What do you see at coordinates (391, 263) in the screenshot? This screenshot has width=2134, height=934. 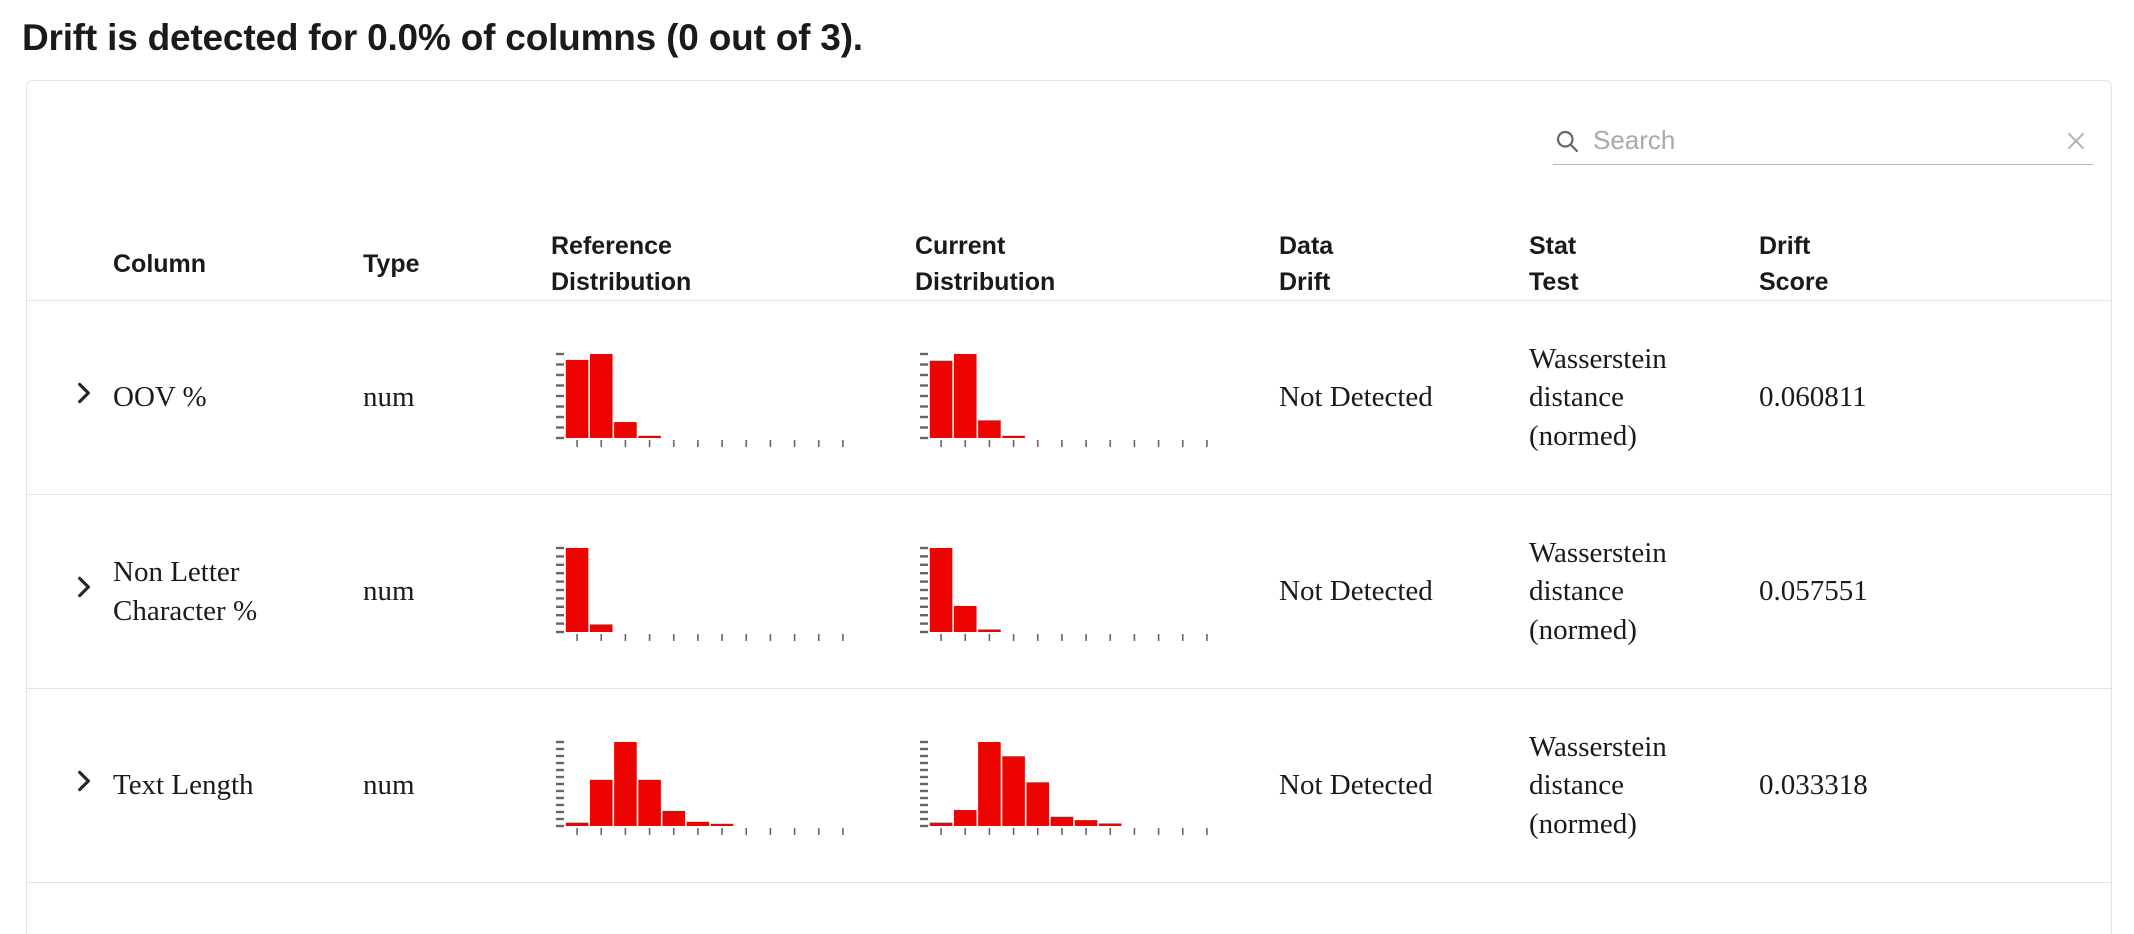 I see `header-line-1: Type` at bounding box center [391, 263].